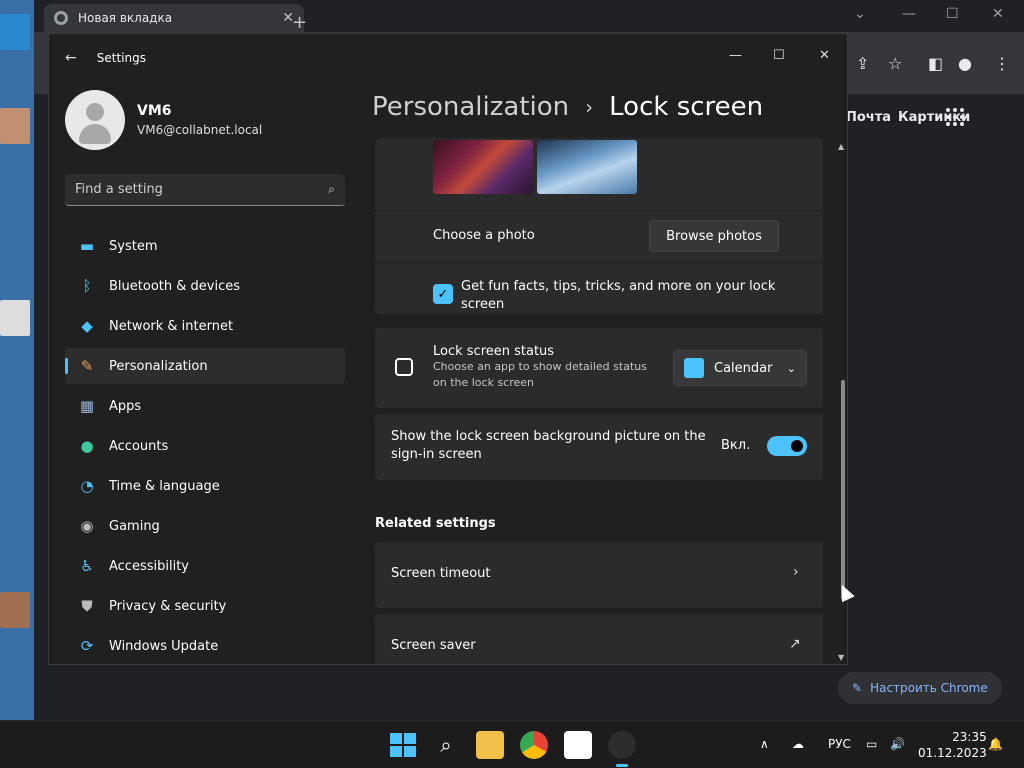 The width and height of the screenshot is (1024, 768). Describe the element at coordinates (599, 575) in the screenshot. I see `screen-timeout-row: Screen timeout ›` at that location.